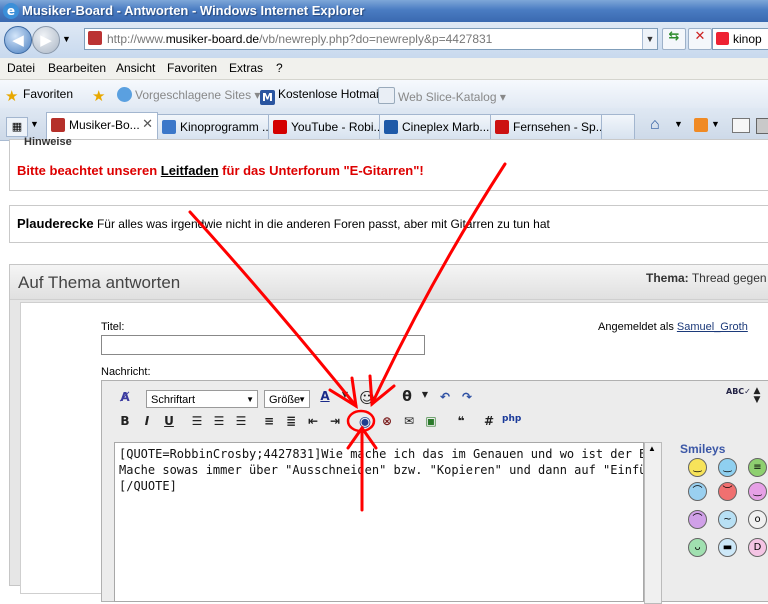 This screenshot has height=604, width=768. Describe the element at coordinates (367, 398) in the screenshot. I see `smiley-insert-icon: ☺` at that location.